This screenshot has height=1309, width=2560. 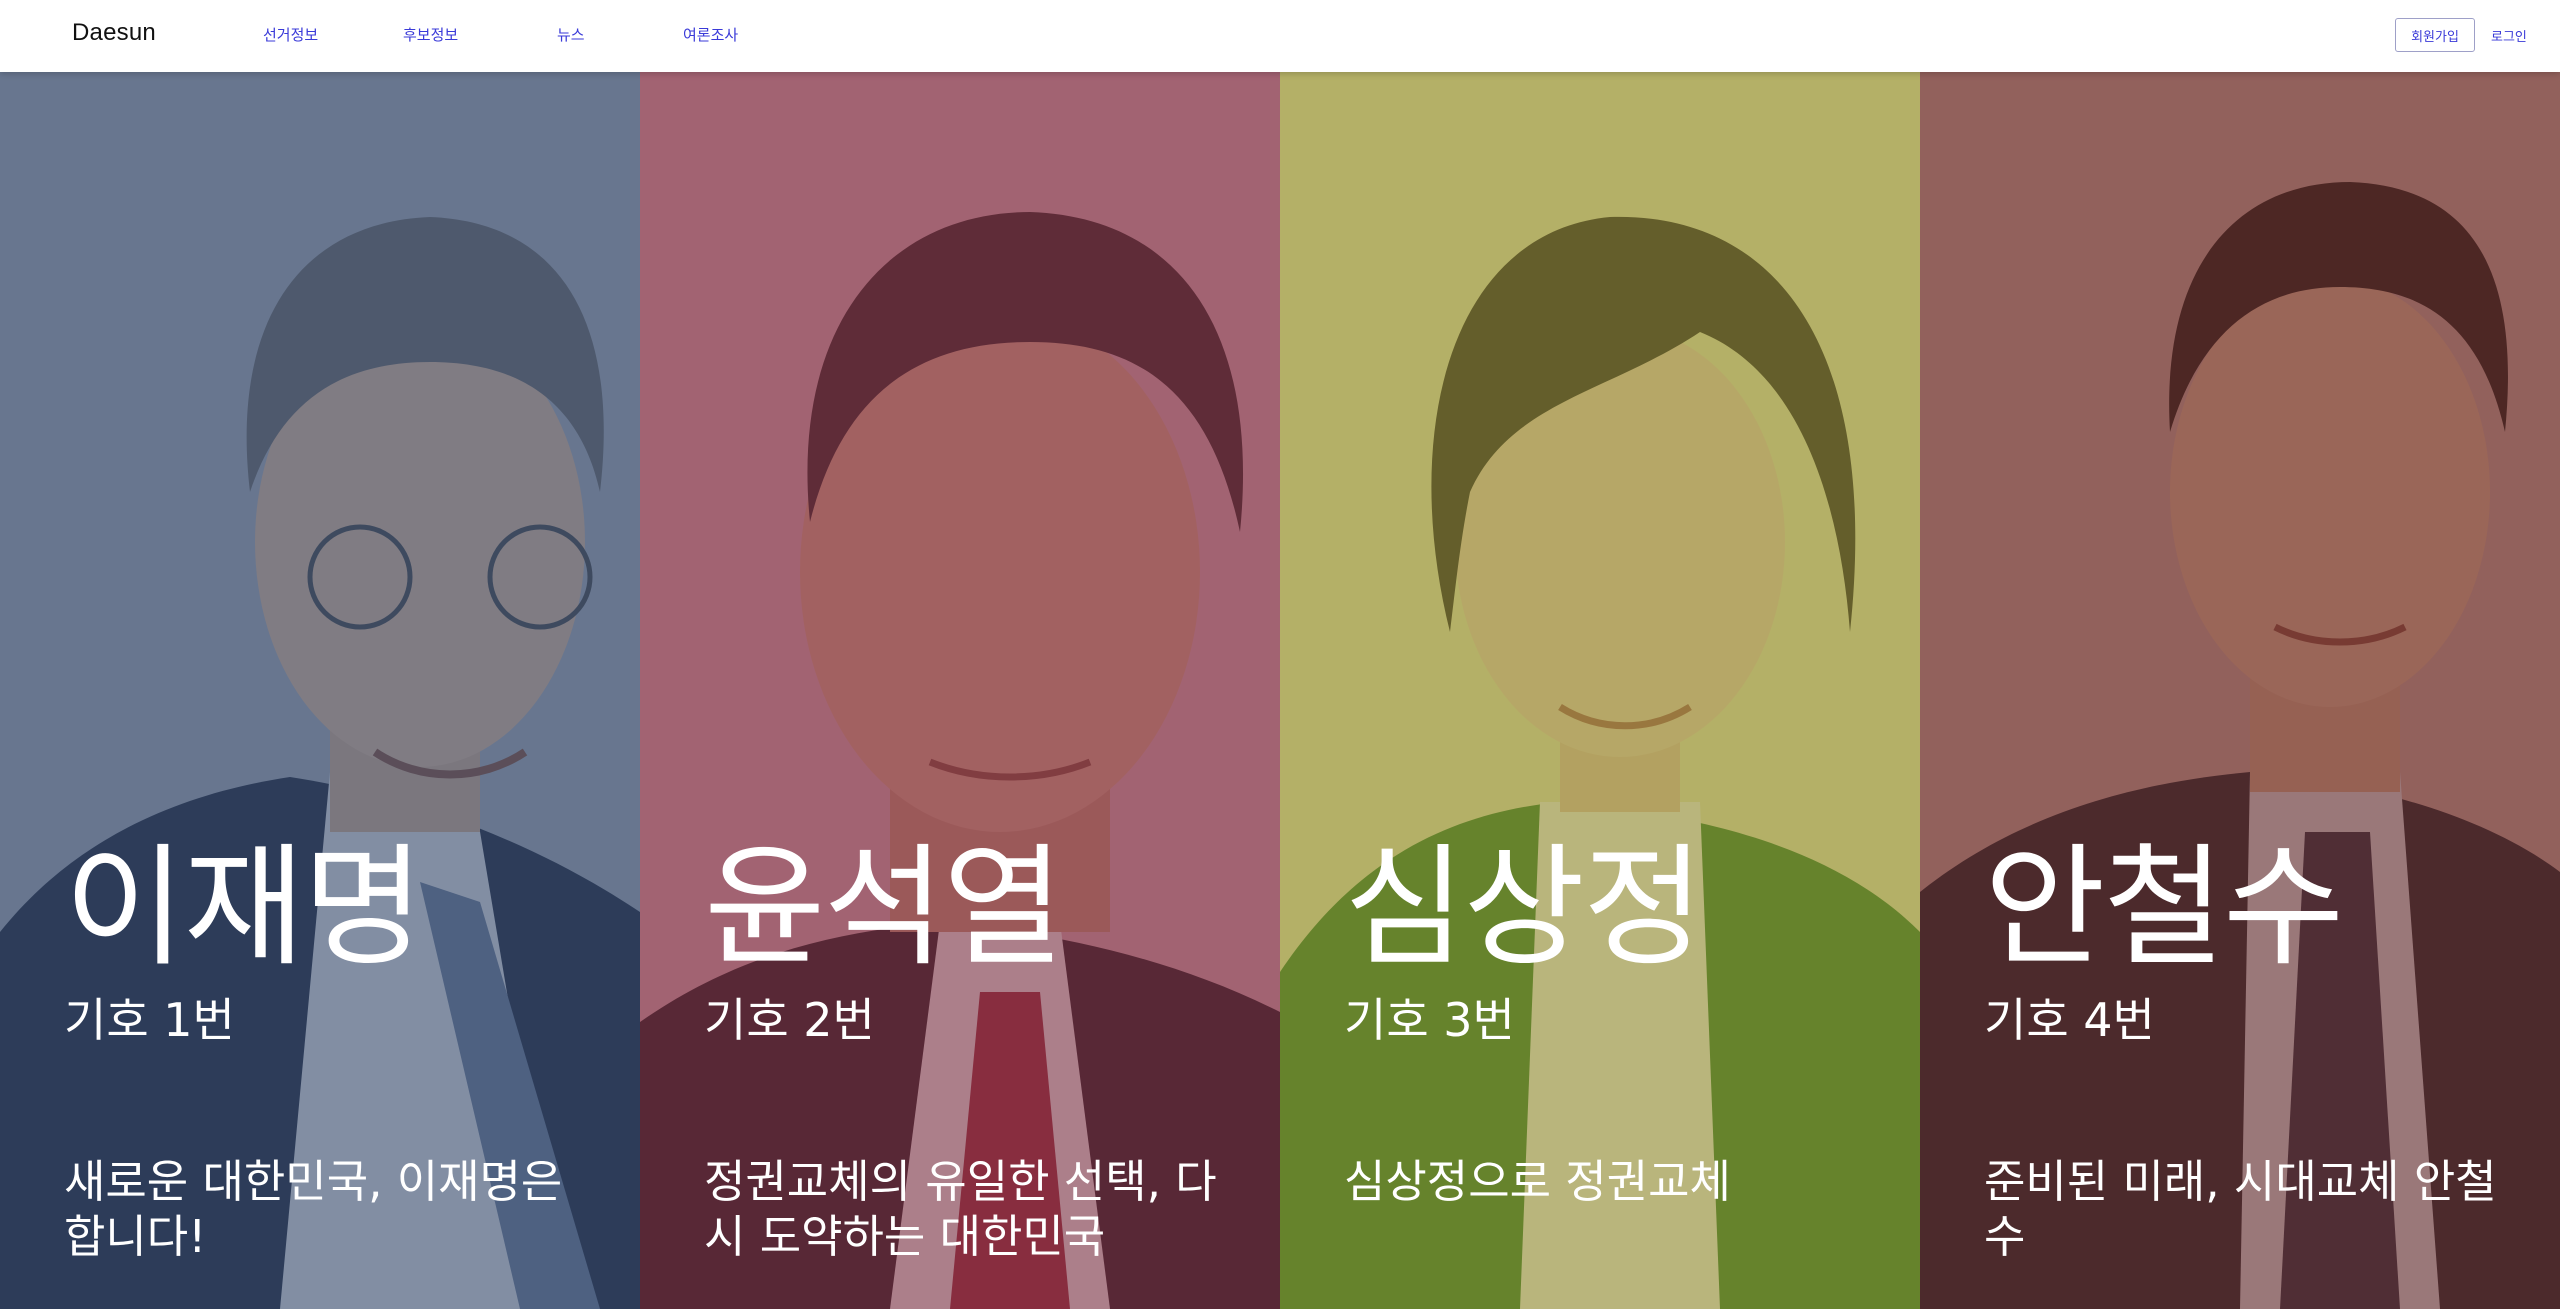 What do you see at coordinates (789, 1020) in the screenshot?
I see `candidate-number: 기호 2번` at bounding box center [789, 1020].